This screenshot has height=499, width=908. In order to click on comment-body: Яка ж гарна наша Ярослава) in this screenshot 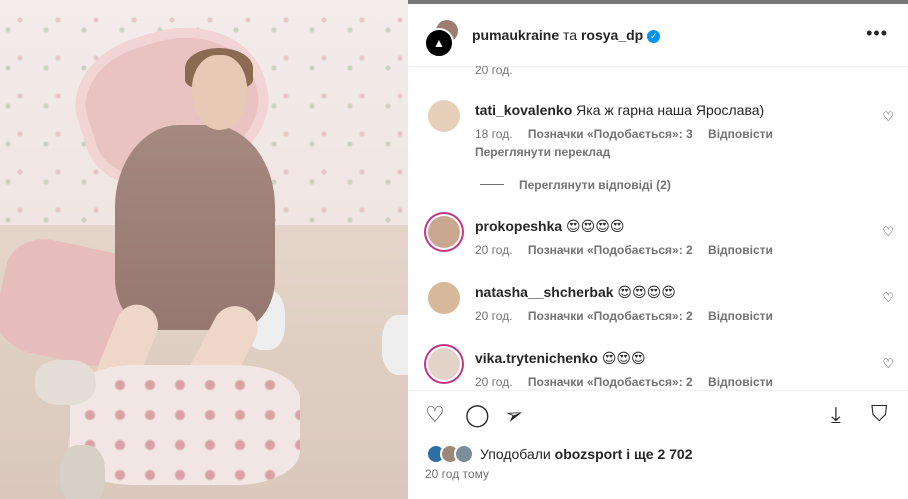, I will do `click(670, 110)`.